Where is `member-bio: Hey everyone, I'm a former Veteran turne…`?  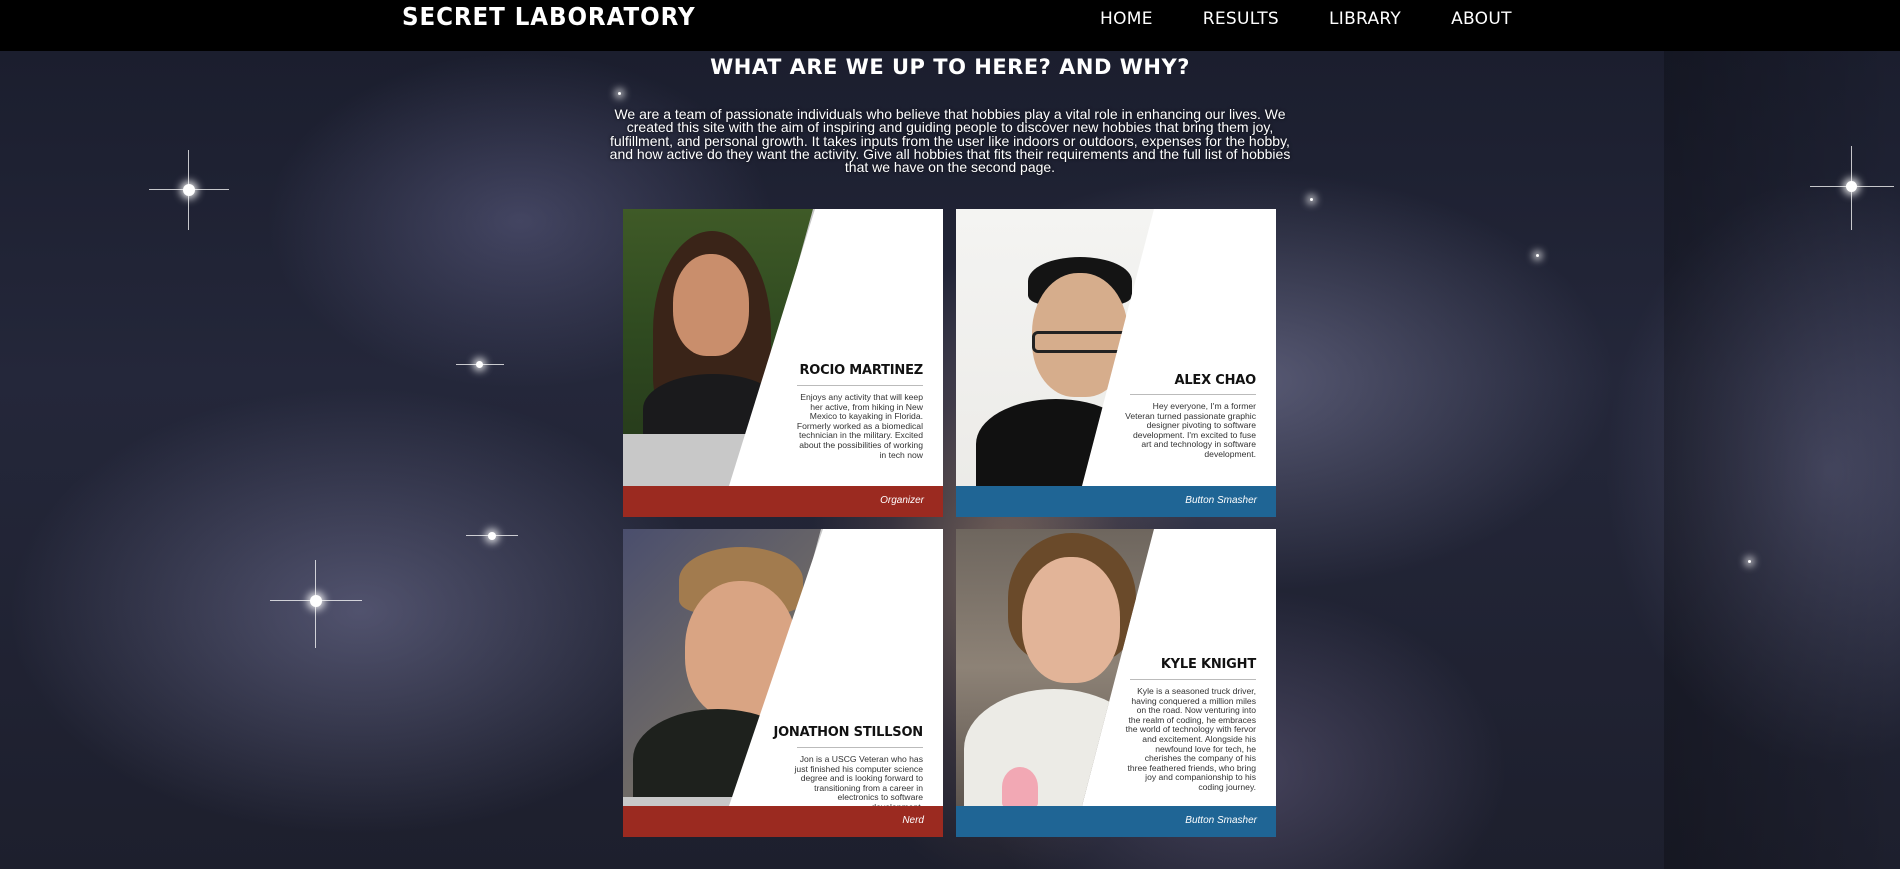 member-bio: Hey everyone, I'm a former Veteran turne… is located at coordinates (1190, 430).